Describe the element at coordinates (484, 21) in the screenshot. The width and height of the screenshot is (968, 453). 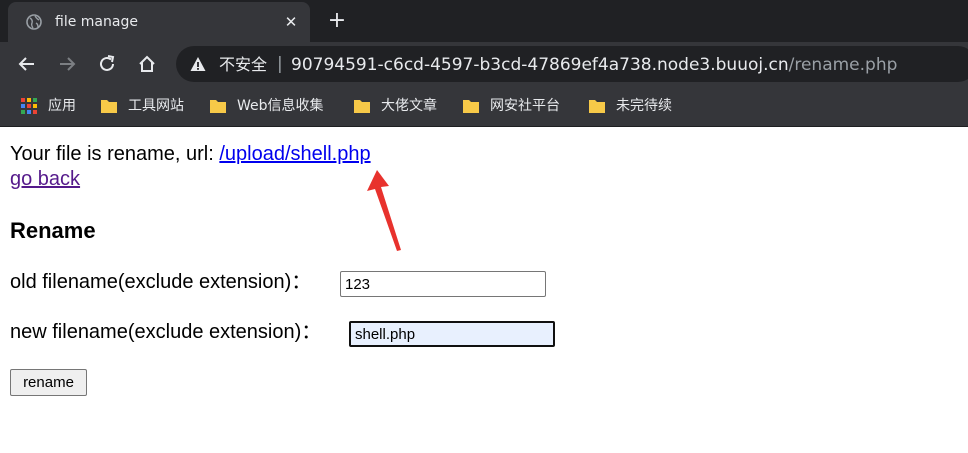
I see `tab-strip: file manage ✕ +` at that location.